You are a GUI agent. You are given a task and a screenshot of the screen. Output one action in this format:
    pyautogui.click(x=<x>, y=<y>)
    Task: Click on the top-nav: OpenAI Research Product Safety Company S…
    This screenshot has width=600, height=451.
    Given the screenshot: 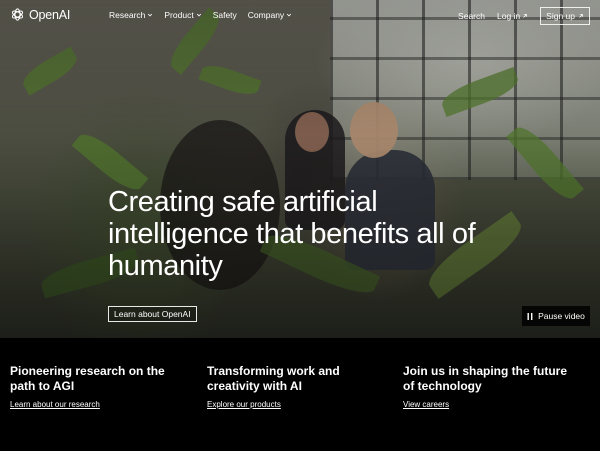 What is the action you would take?
    pyautogui.click(x=300, y=16)
    